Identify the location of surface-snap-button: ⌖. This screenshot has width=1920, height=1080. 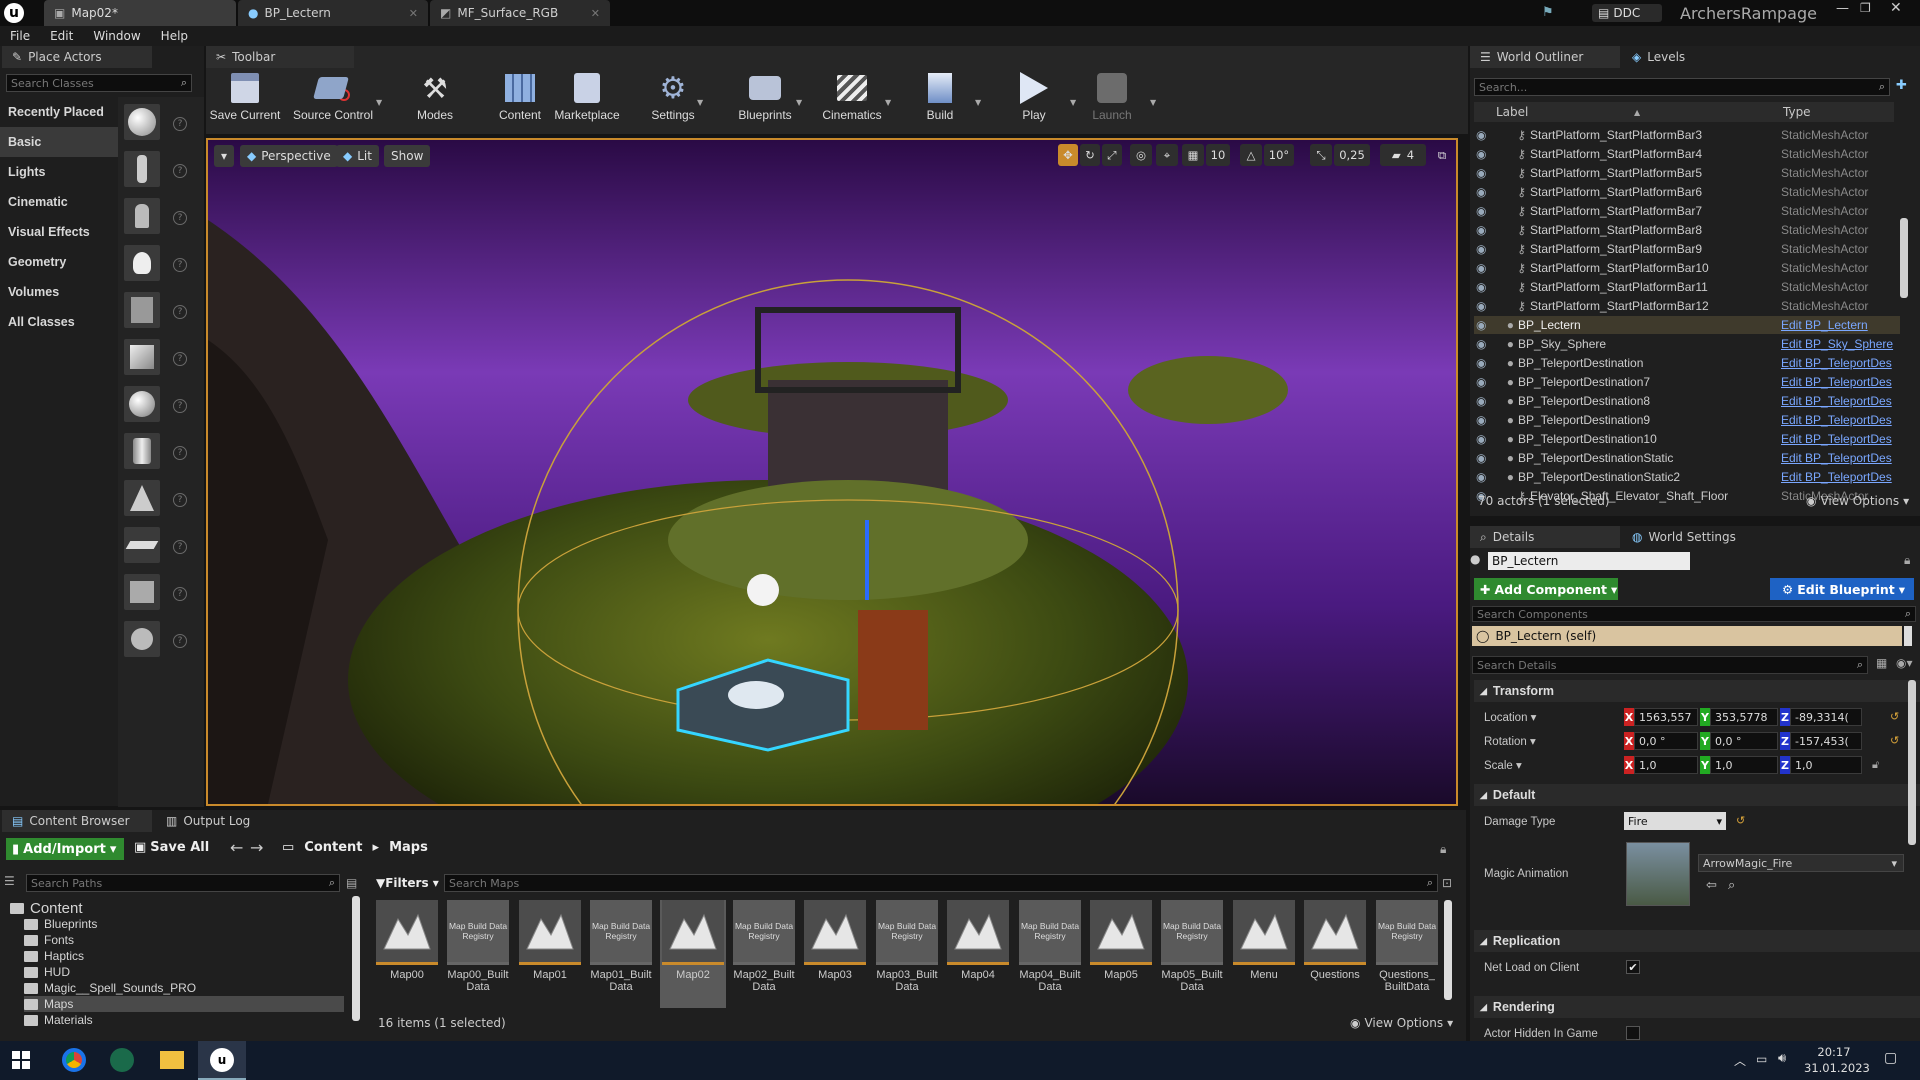
(1167, 155).